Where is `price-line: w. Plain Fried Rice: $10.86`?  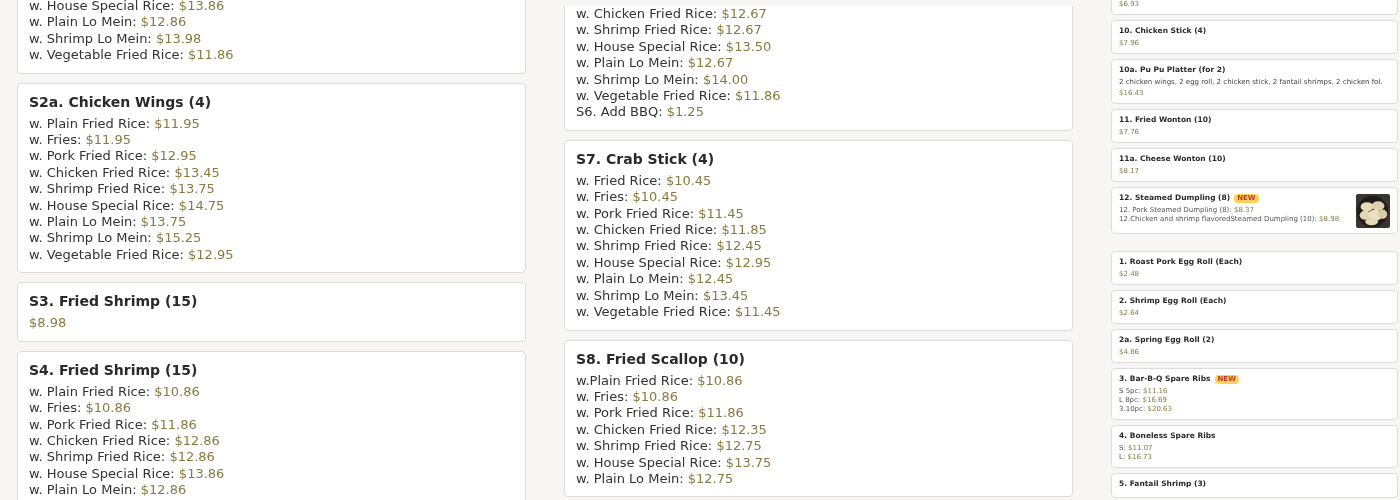 price-line: w. Plain Fried Rice: $10.86 is located at coordinates (115, 392).